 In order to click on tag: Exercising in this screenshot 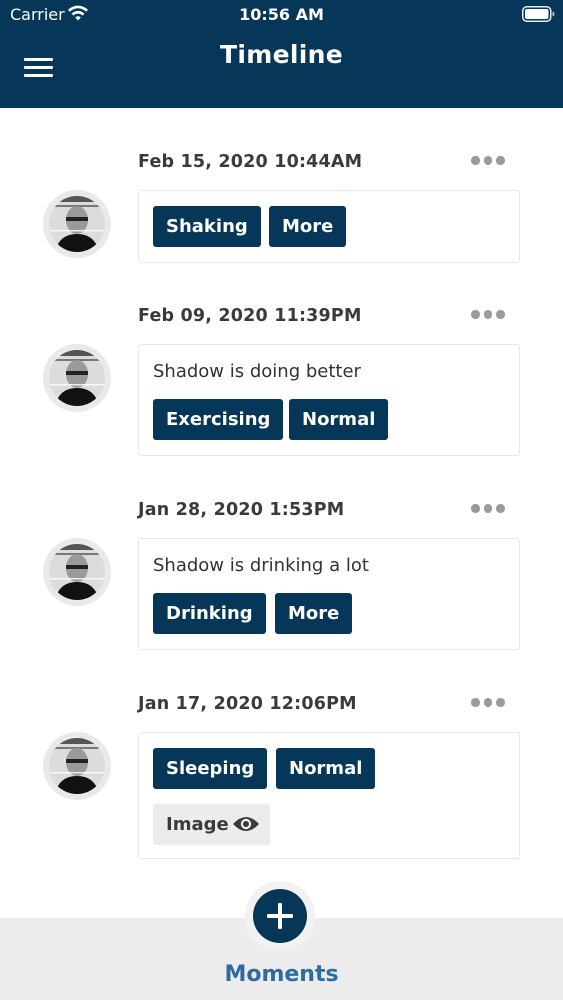, I will do `click(218, 419)`.